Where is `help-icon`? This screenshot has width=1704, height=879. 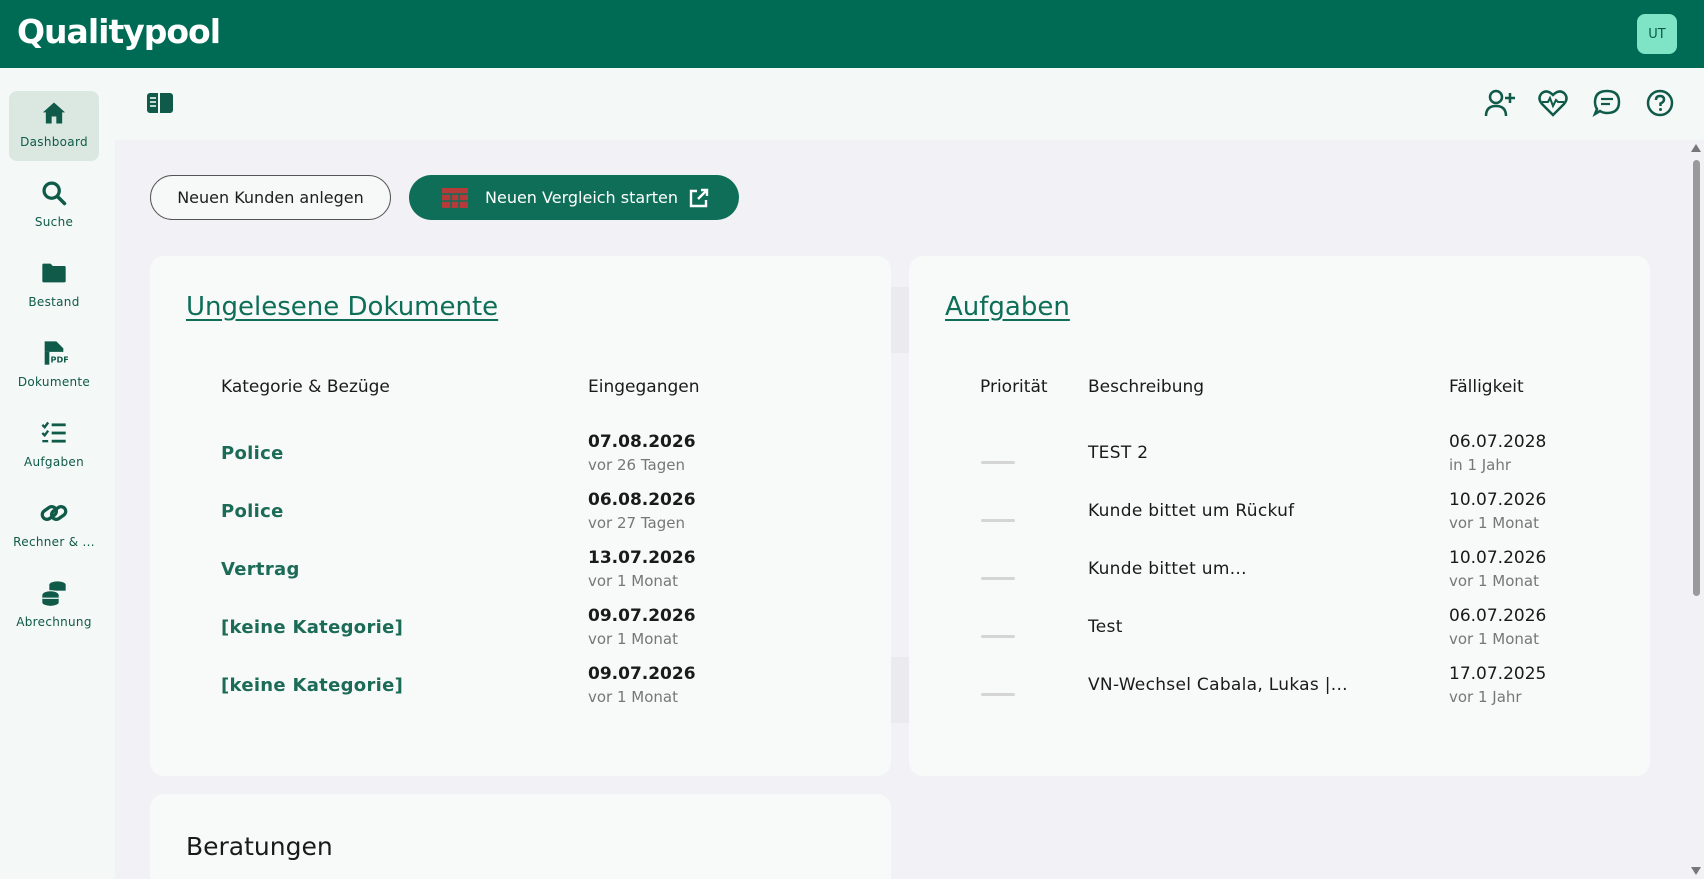 help-icon is located at coordinates (1660, 103).